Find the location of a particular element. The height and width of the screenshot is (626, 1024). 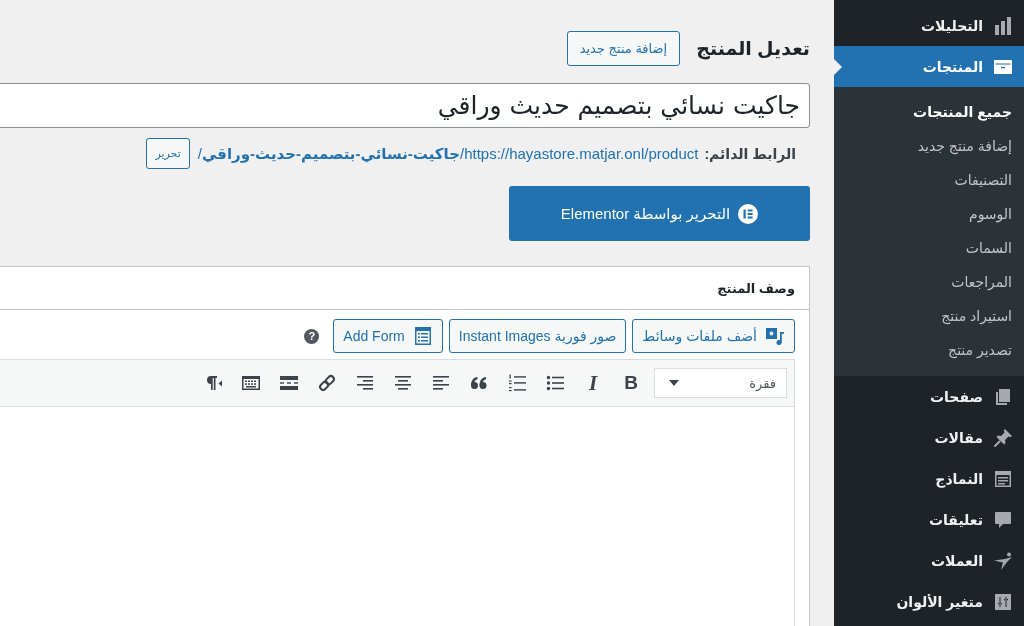

media-button: أضف ملفات وسائط is located at coordinates (713, 336).